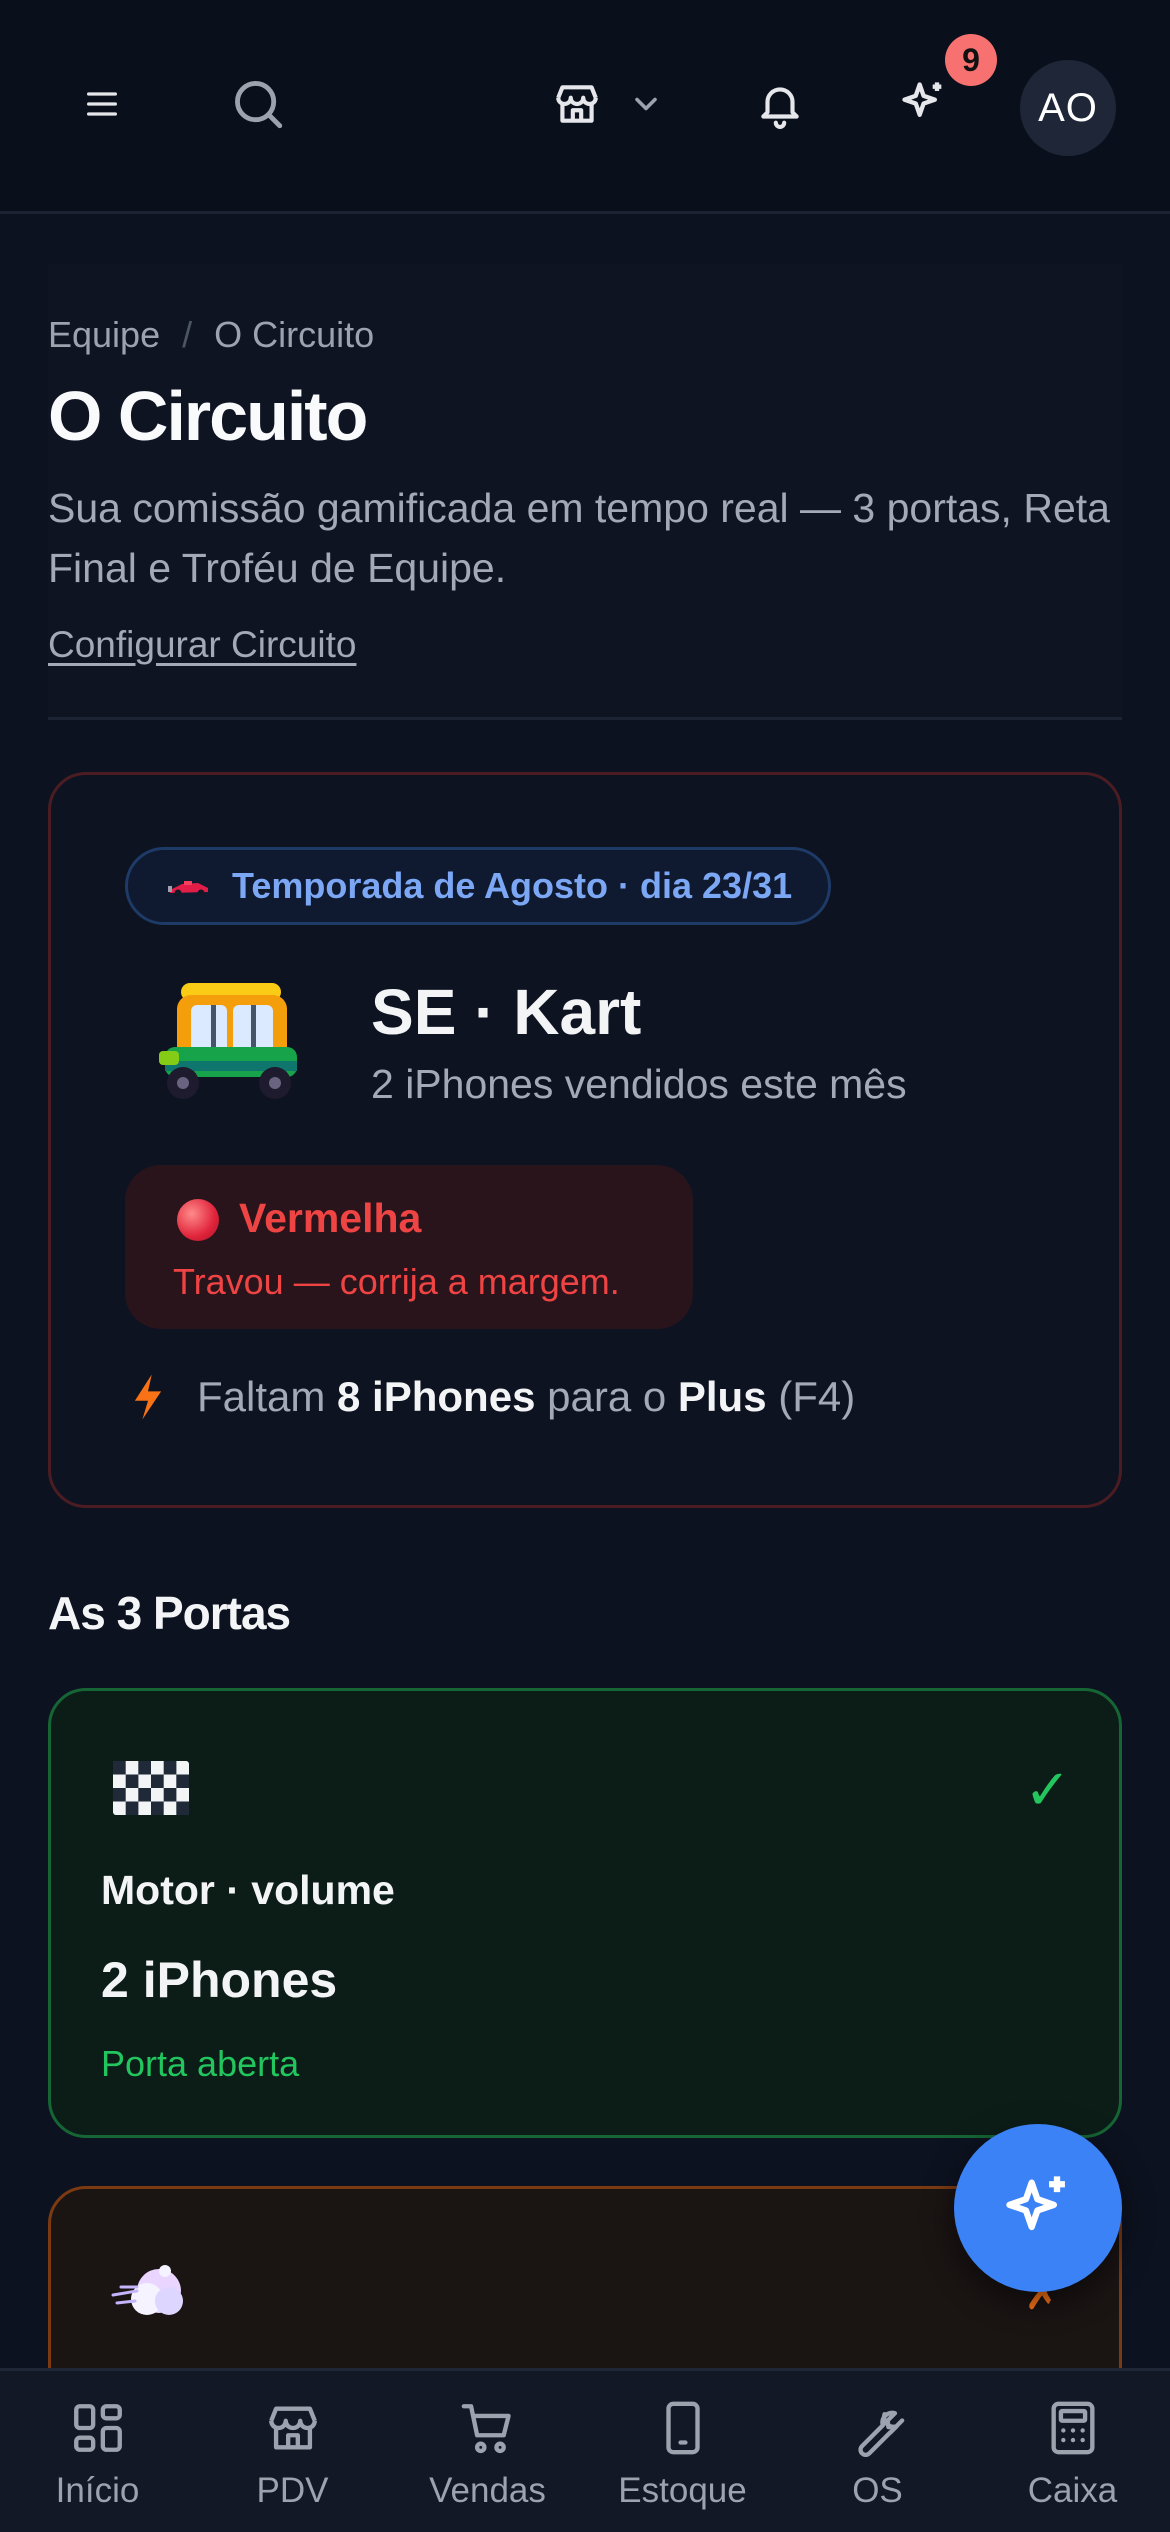 This screenshot has width=1170, height=2532. What do you see at coordinates (219, 1980) in the screenshot?
I see `gate-value: 2 iPhones` at bounding box center [219, 1980].